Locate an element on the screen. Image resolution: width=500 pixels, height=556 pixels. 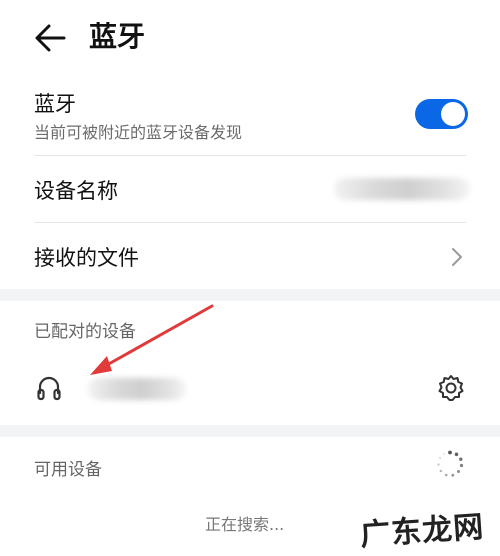
available-devices-label: 可用设备 is located at coordinates (68, 470).